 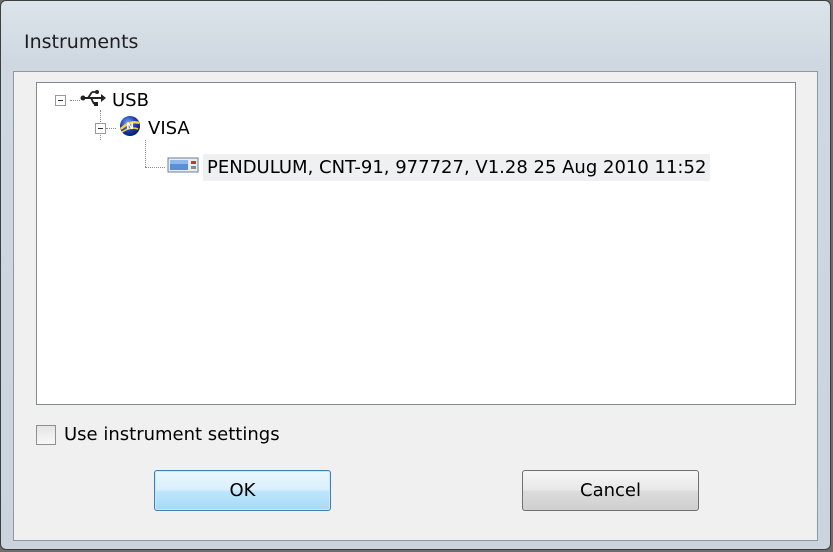 I want to click on ok-button: OK, so click(x=242, y=490).